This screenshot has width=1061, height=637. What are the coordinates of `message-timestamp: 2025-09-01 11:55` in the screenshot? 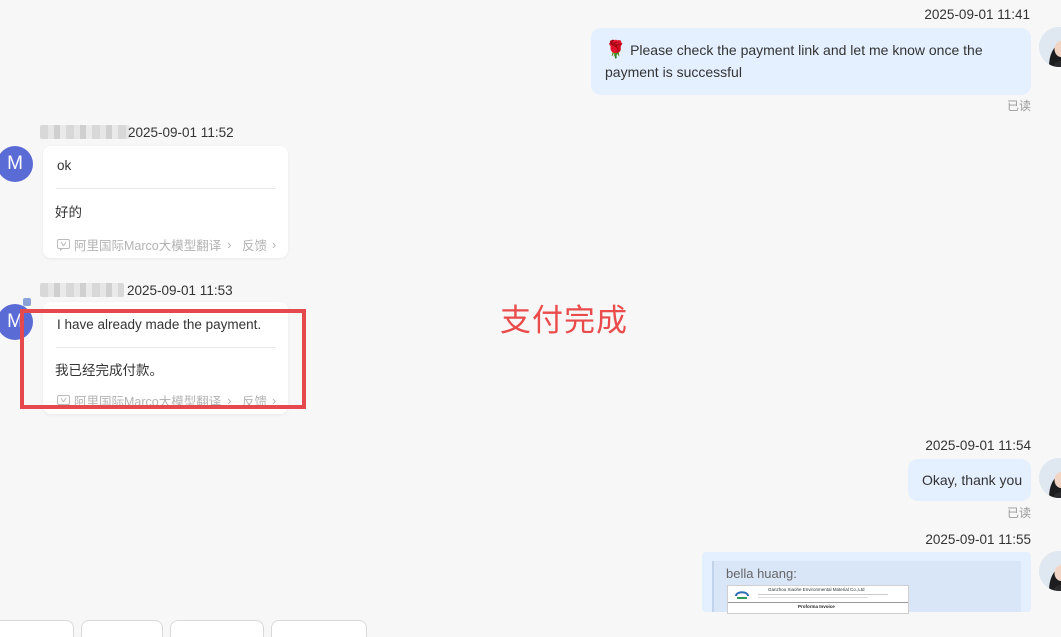 It's located at (978, 539).